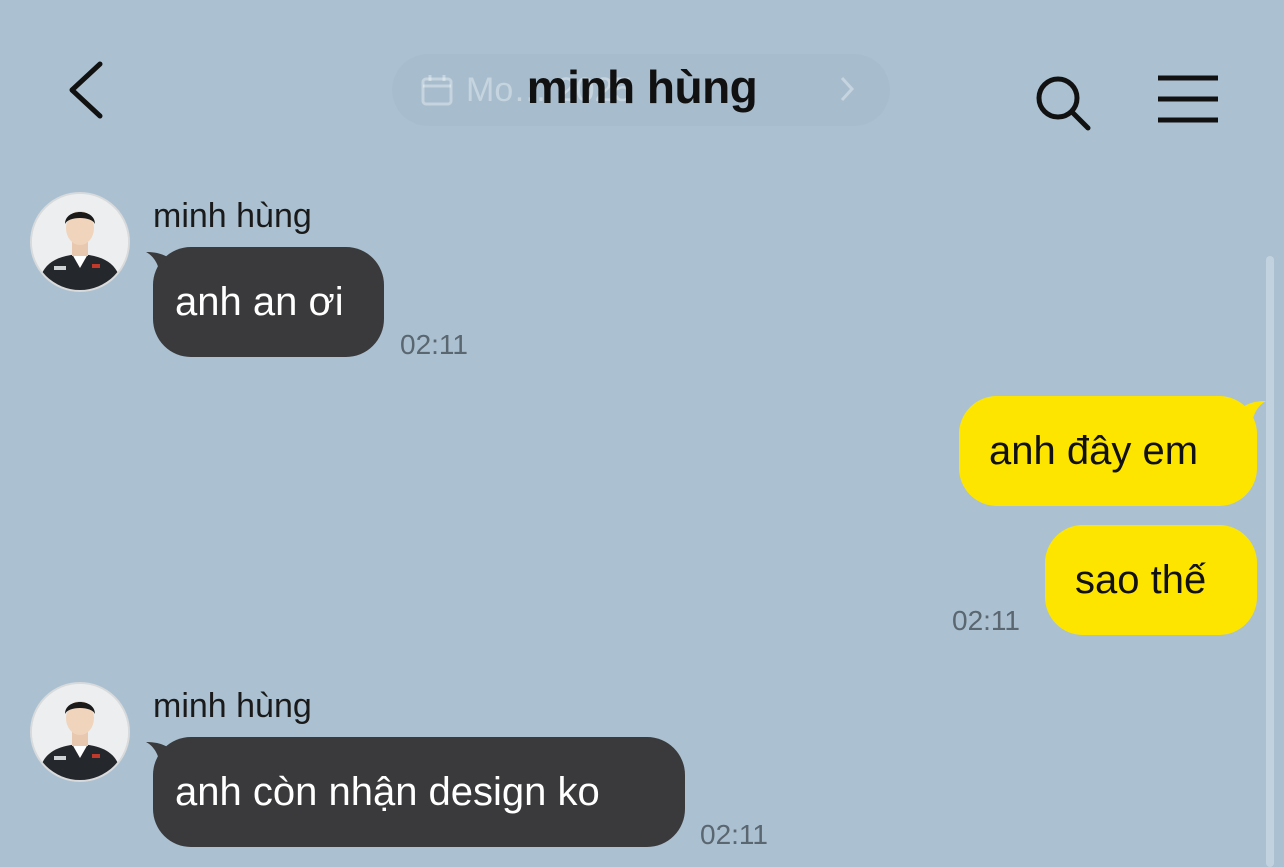 The height and width of the screenshot is (867, 1284). I want to click on scrollbar, so click(1270, 561).